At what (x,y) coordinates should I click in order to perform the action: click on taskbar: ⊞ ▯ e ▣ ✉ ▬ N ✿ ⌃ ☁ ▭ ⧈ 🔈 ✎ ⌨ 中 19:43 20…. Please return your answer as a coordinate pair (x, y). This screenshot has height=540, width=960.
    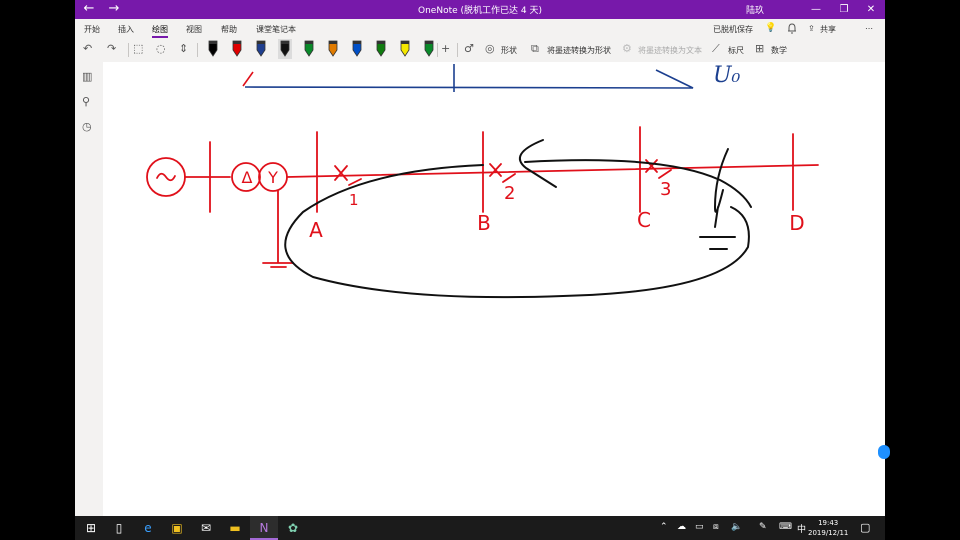
    Looking at the image, I should click on (480, 528).